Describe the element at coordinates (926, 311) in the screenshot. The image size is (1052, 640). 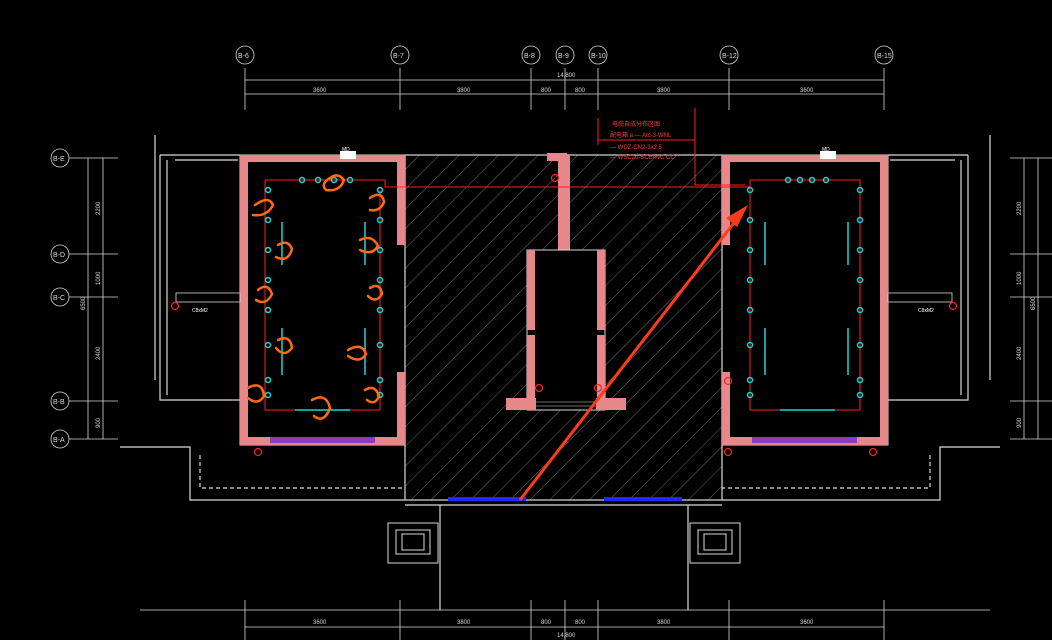
I see `side-label-right: C8xM2` at that location.